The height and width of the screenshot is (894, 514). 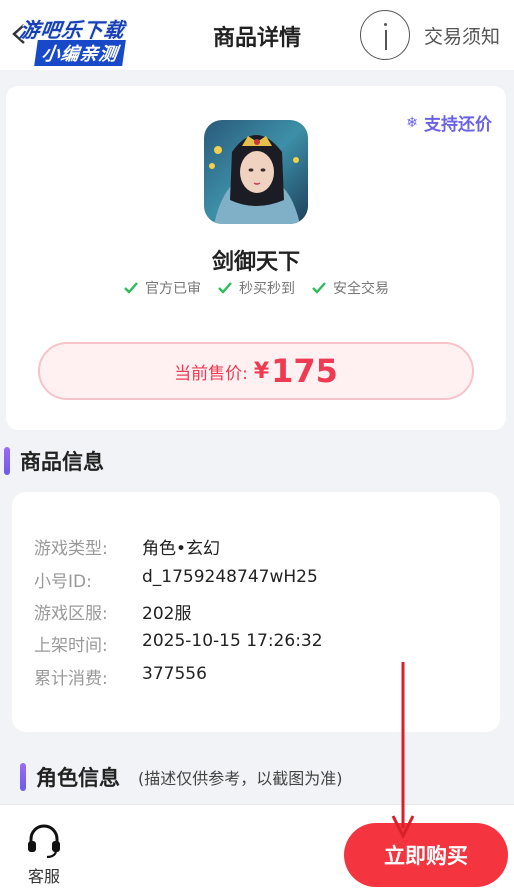 I want to click on info-key: 游戏类型:, so click(x=71, y=549).